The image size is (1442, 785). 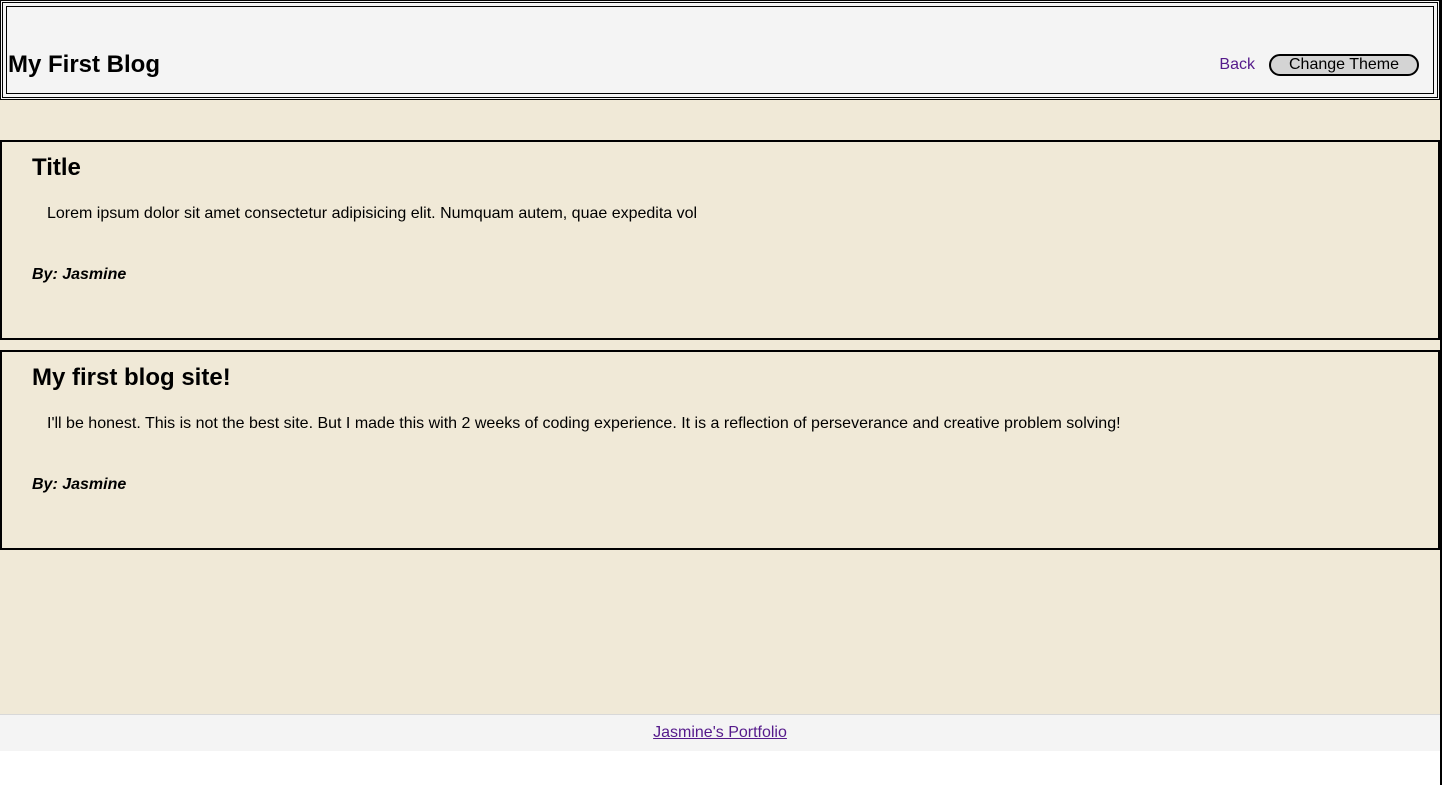 I want to click on site-header: My First Blog Back Change Theme, so click(x=720, y=50).